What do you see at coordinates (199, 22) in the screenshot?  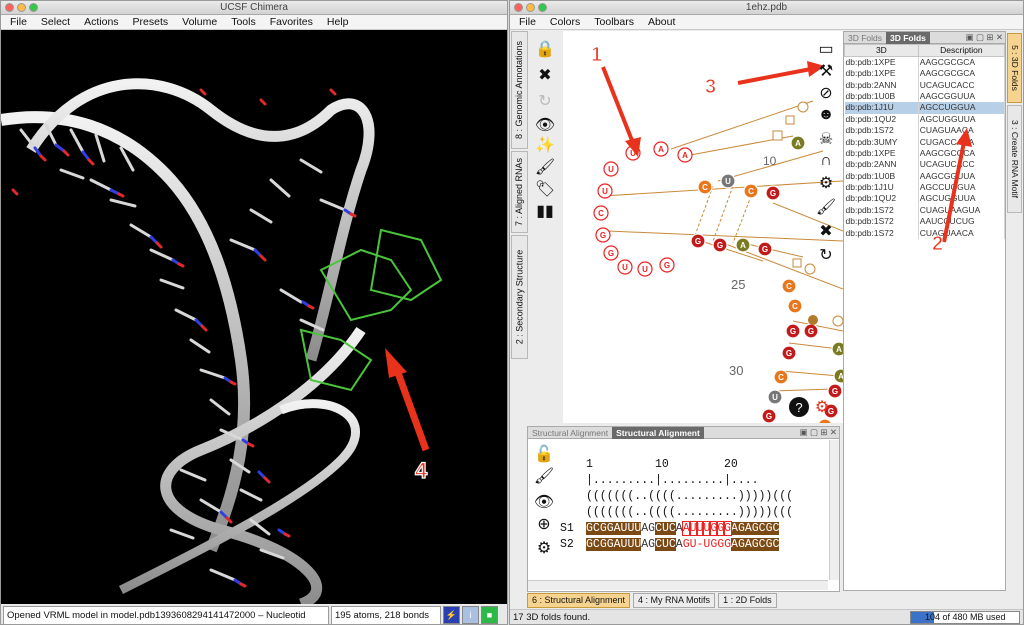 I see `menu-volume: Volume` at bounding box center [199, 22].